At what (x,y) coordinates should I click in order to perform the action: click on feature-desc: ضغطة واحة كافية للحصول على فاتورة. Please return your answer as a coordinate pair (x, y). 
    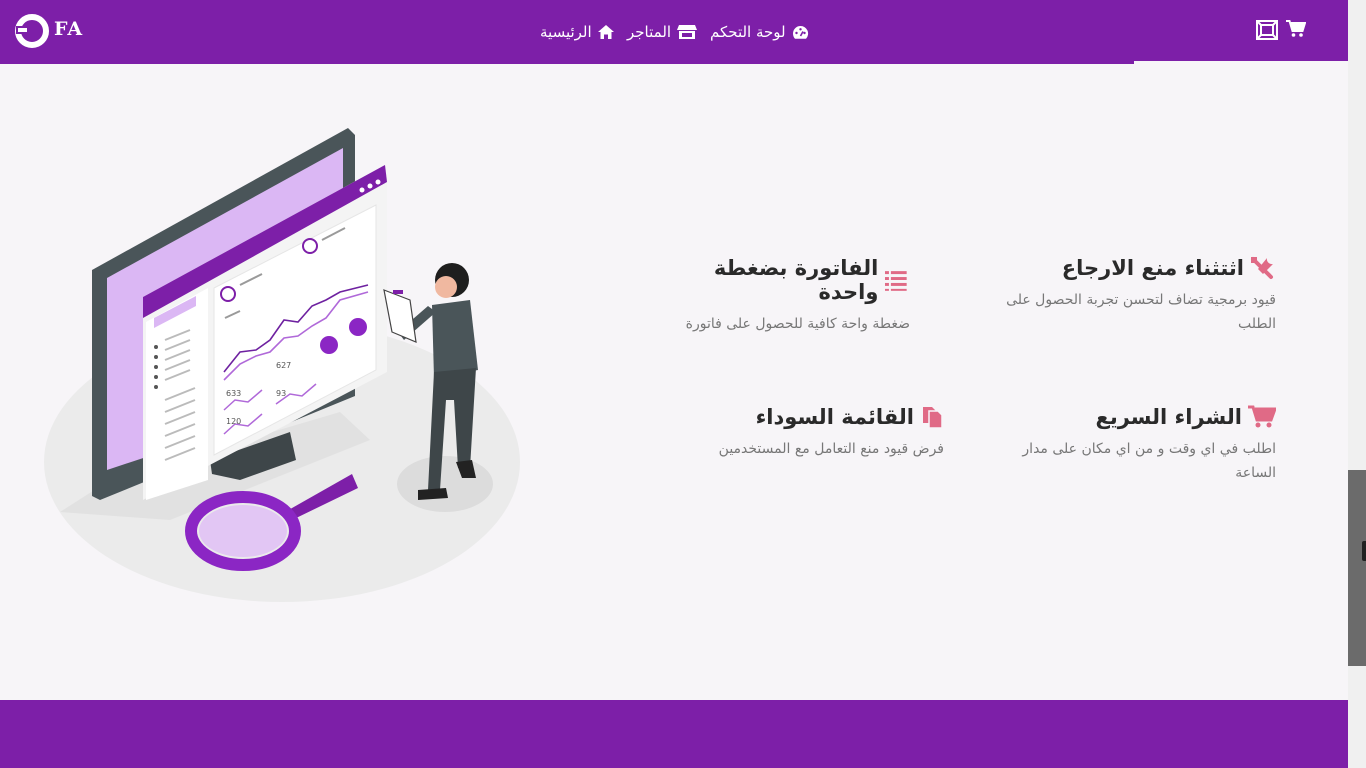
    Looking at the image, I should click on (797, 324).